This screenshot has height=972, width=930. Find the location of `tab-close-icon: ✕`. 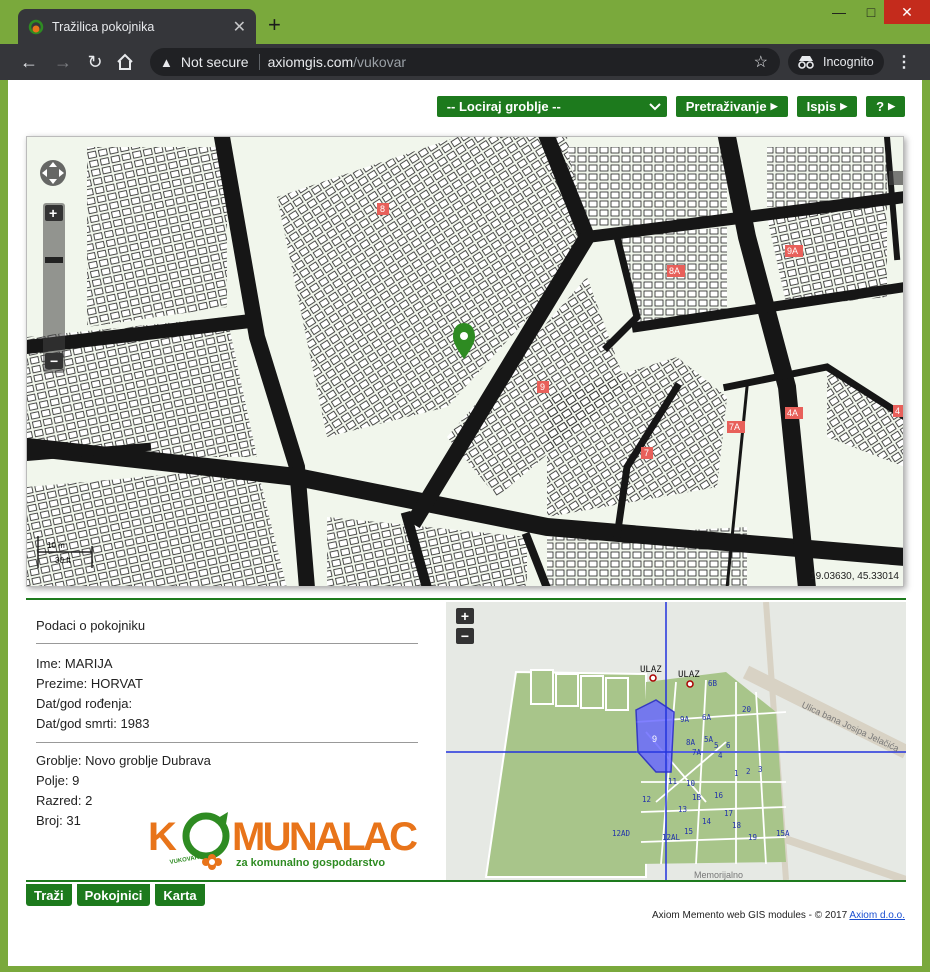

tab-close-icon: ✕ is located at coordinates (239, 27).